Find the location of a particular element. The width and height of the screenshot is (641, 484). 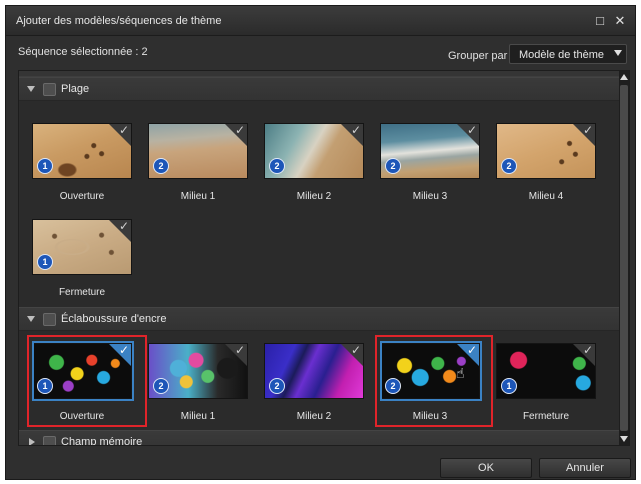

cancel-button: Annuler is located at coordinates (585, 468).